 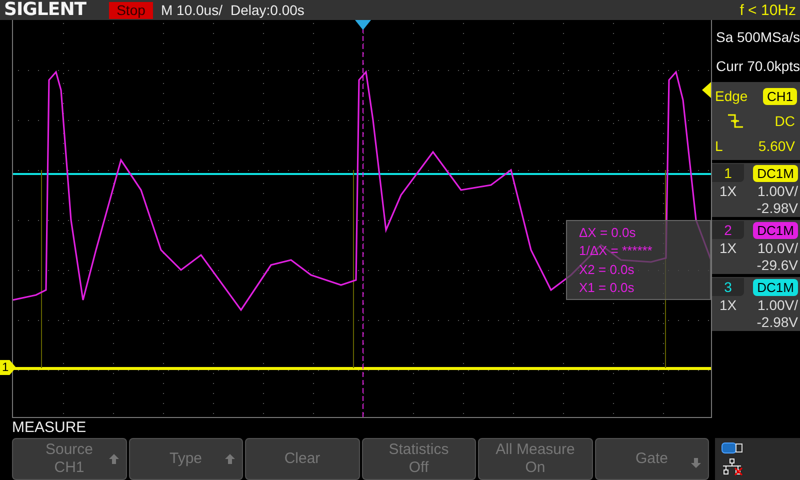 What do you see at coordinates (777, 248) in the screenshot?
I see `volts-per-div: 10.0V/` at bounding box center [777, 248].